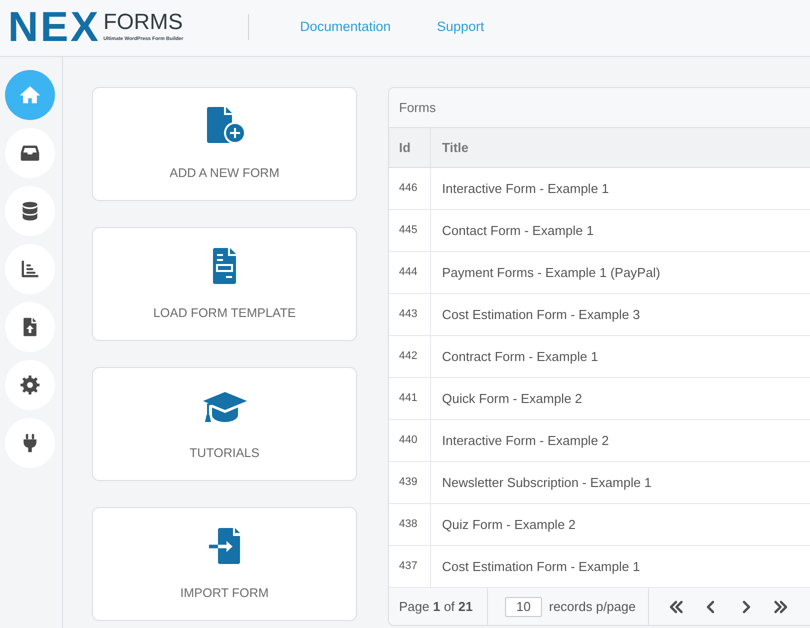  I want to click on table-cell-text: Interactive Form - Example 2, so click(525, 441).